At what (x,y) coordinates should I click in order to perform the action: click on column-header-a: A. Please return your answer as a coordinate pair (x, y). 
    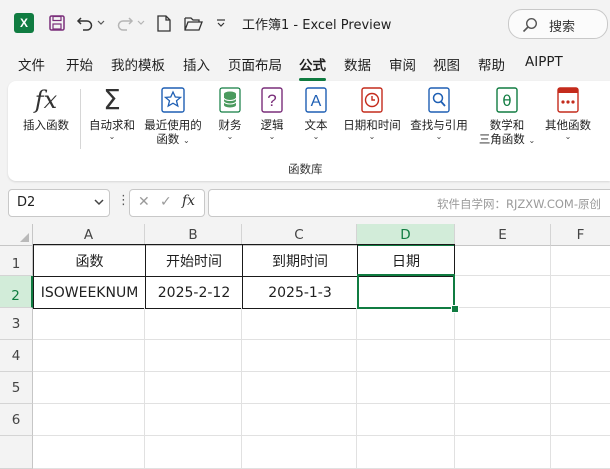
    Looking at the image, I should click on (89, 235).